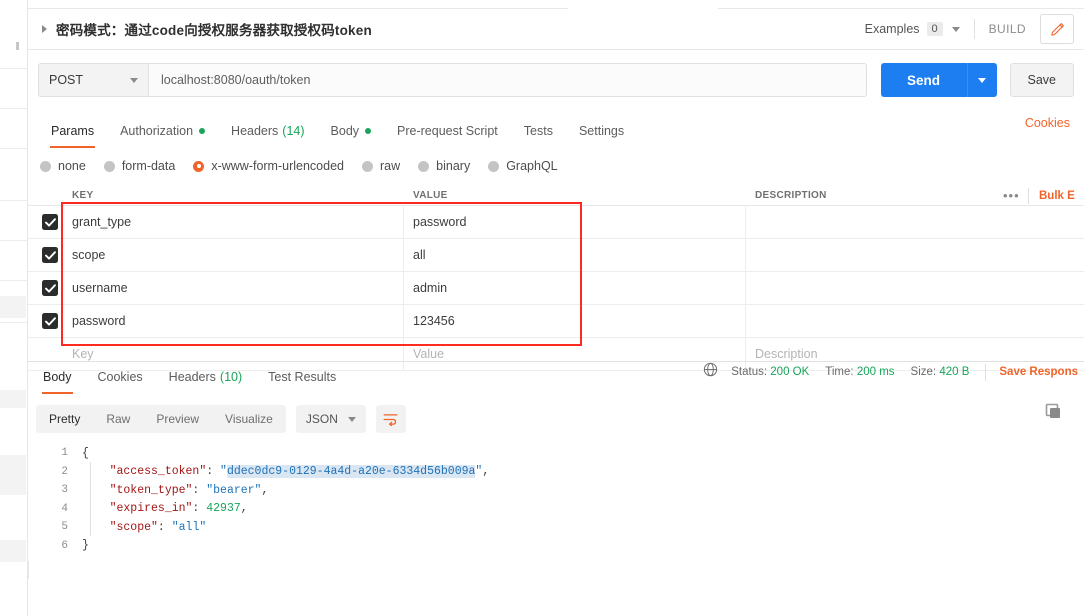 The width and height of the screenshot is (1084, 616). Describe the element at coordinates (99, 321) in the screenshot. I see `cell-key: password` at that location.